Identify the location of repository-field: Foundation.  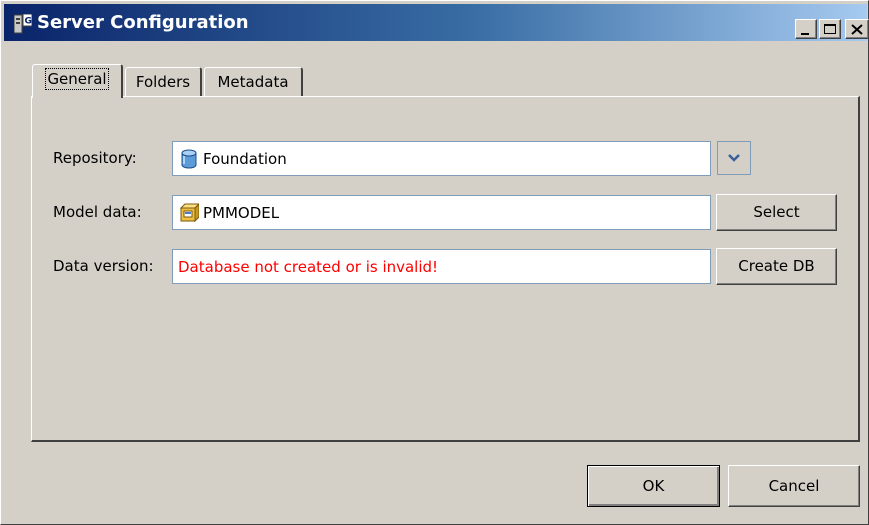
(441, 158).